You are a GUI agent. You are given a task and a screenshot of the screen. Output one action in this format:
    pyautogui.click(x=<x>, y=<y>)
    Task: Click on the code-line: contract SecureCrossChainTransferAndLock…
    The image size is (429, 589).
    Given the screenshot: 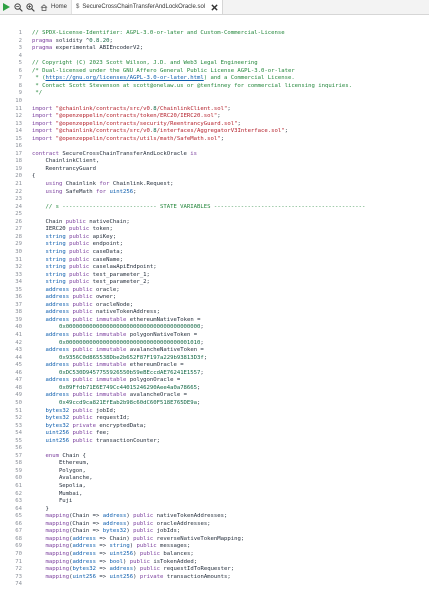 What is the action you would take?
    pyautogui.click(x=114, y=155)
    